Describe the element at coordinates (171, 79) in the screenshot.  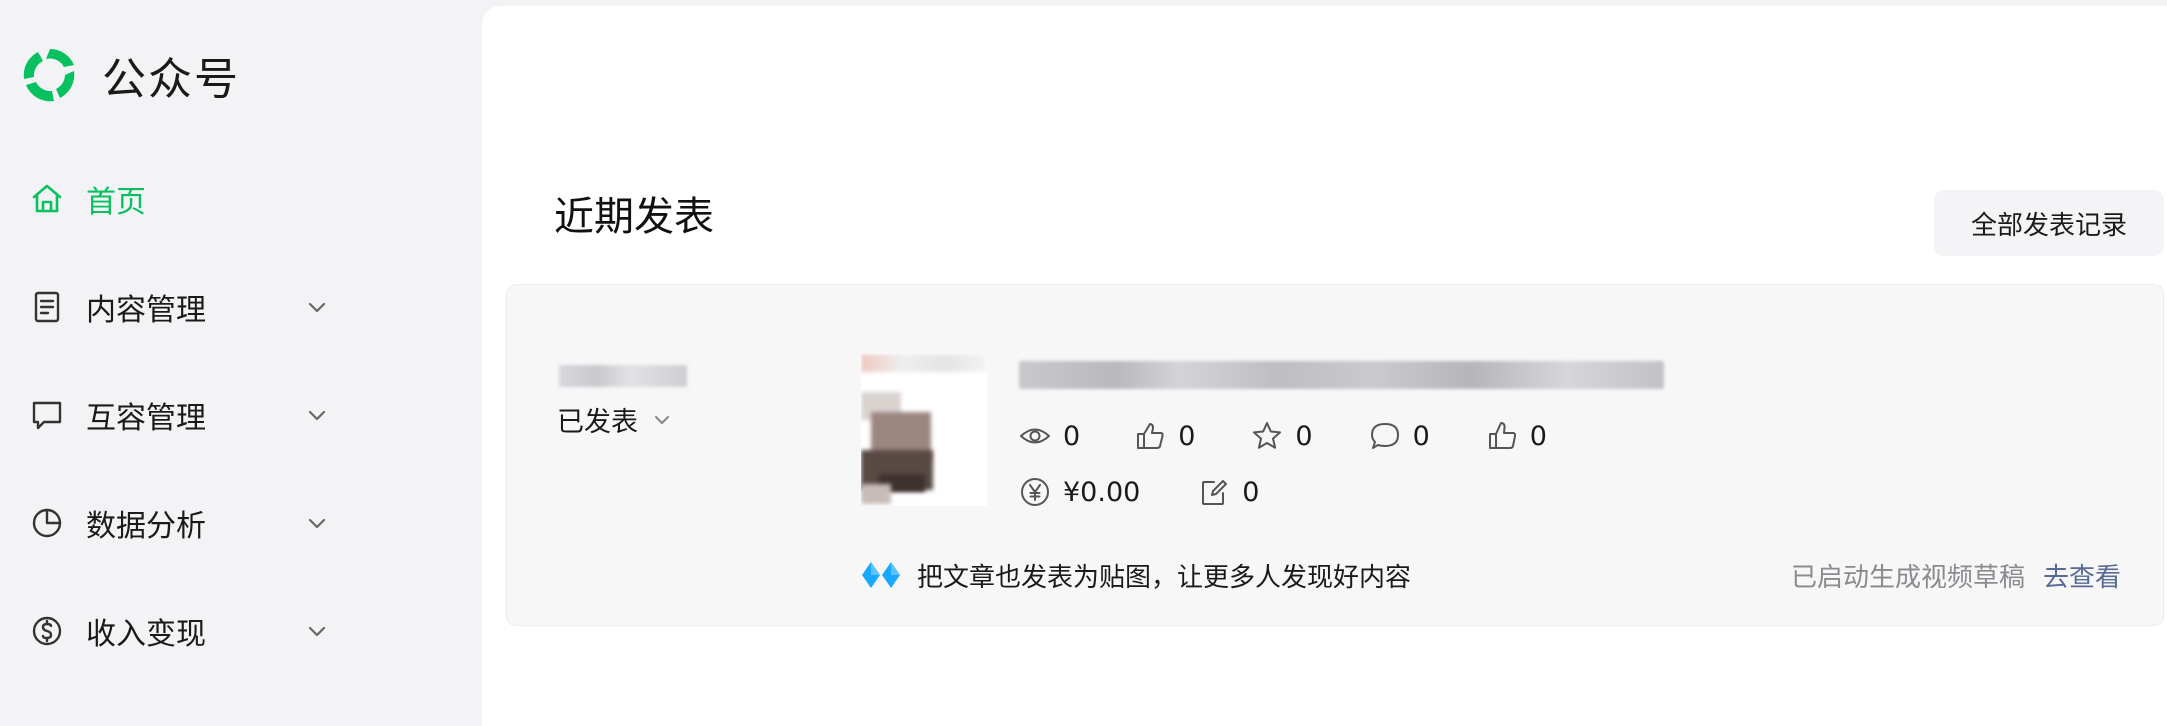
I see `brand-name: 公众号` at that location.